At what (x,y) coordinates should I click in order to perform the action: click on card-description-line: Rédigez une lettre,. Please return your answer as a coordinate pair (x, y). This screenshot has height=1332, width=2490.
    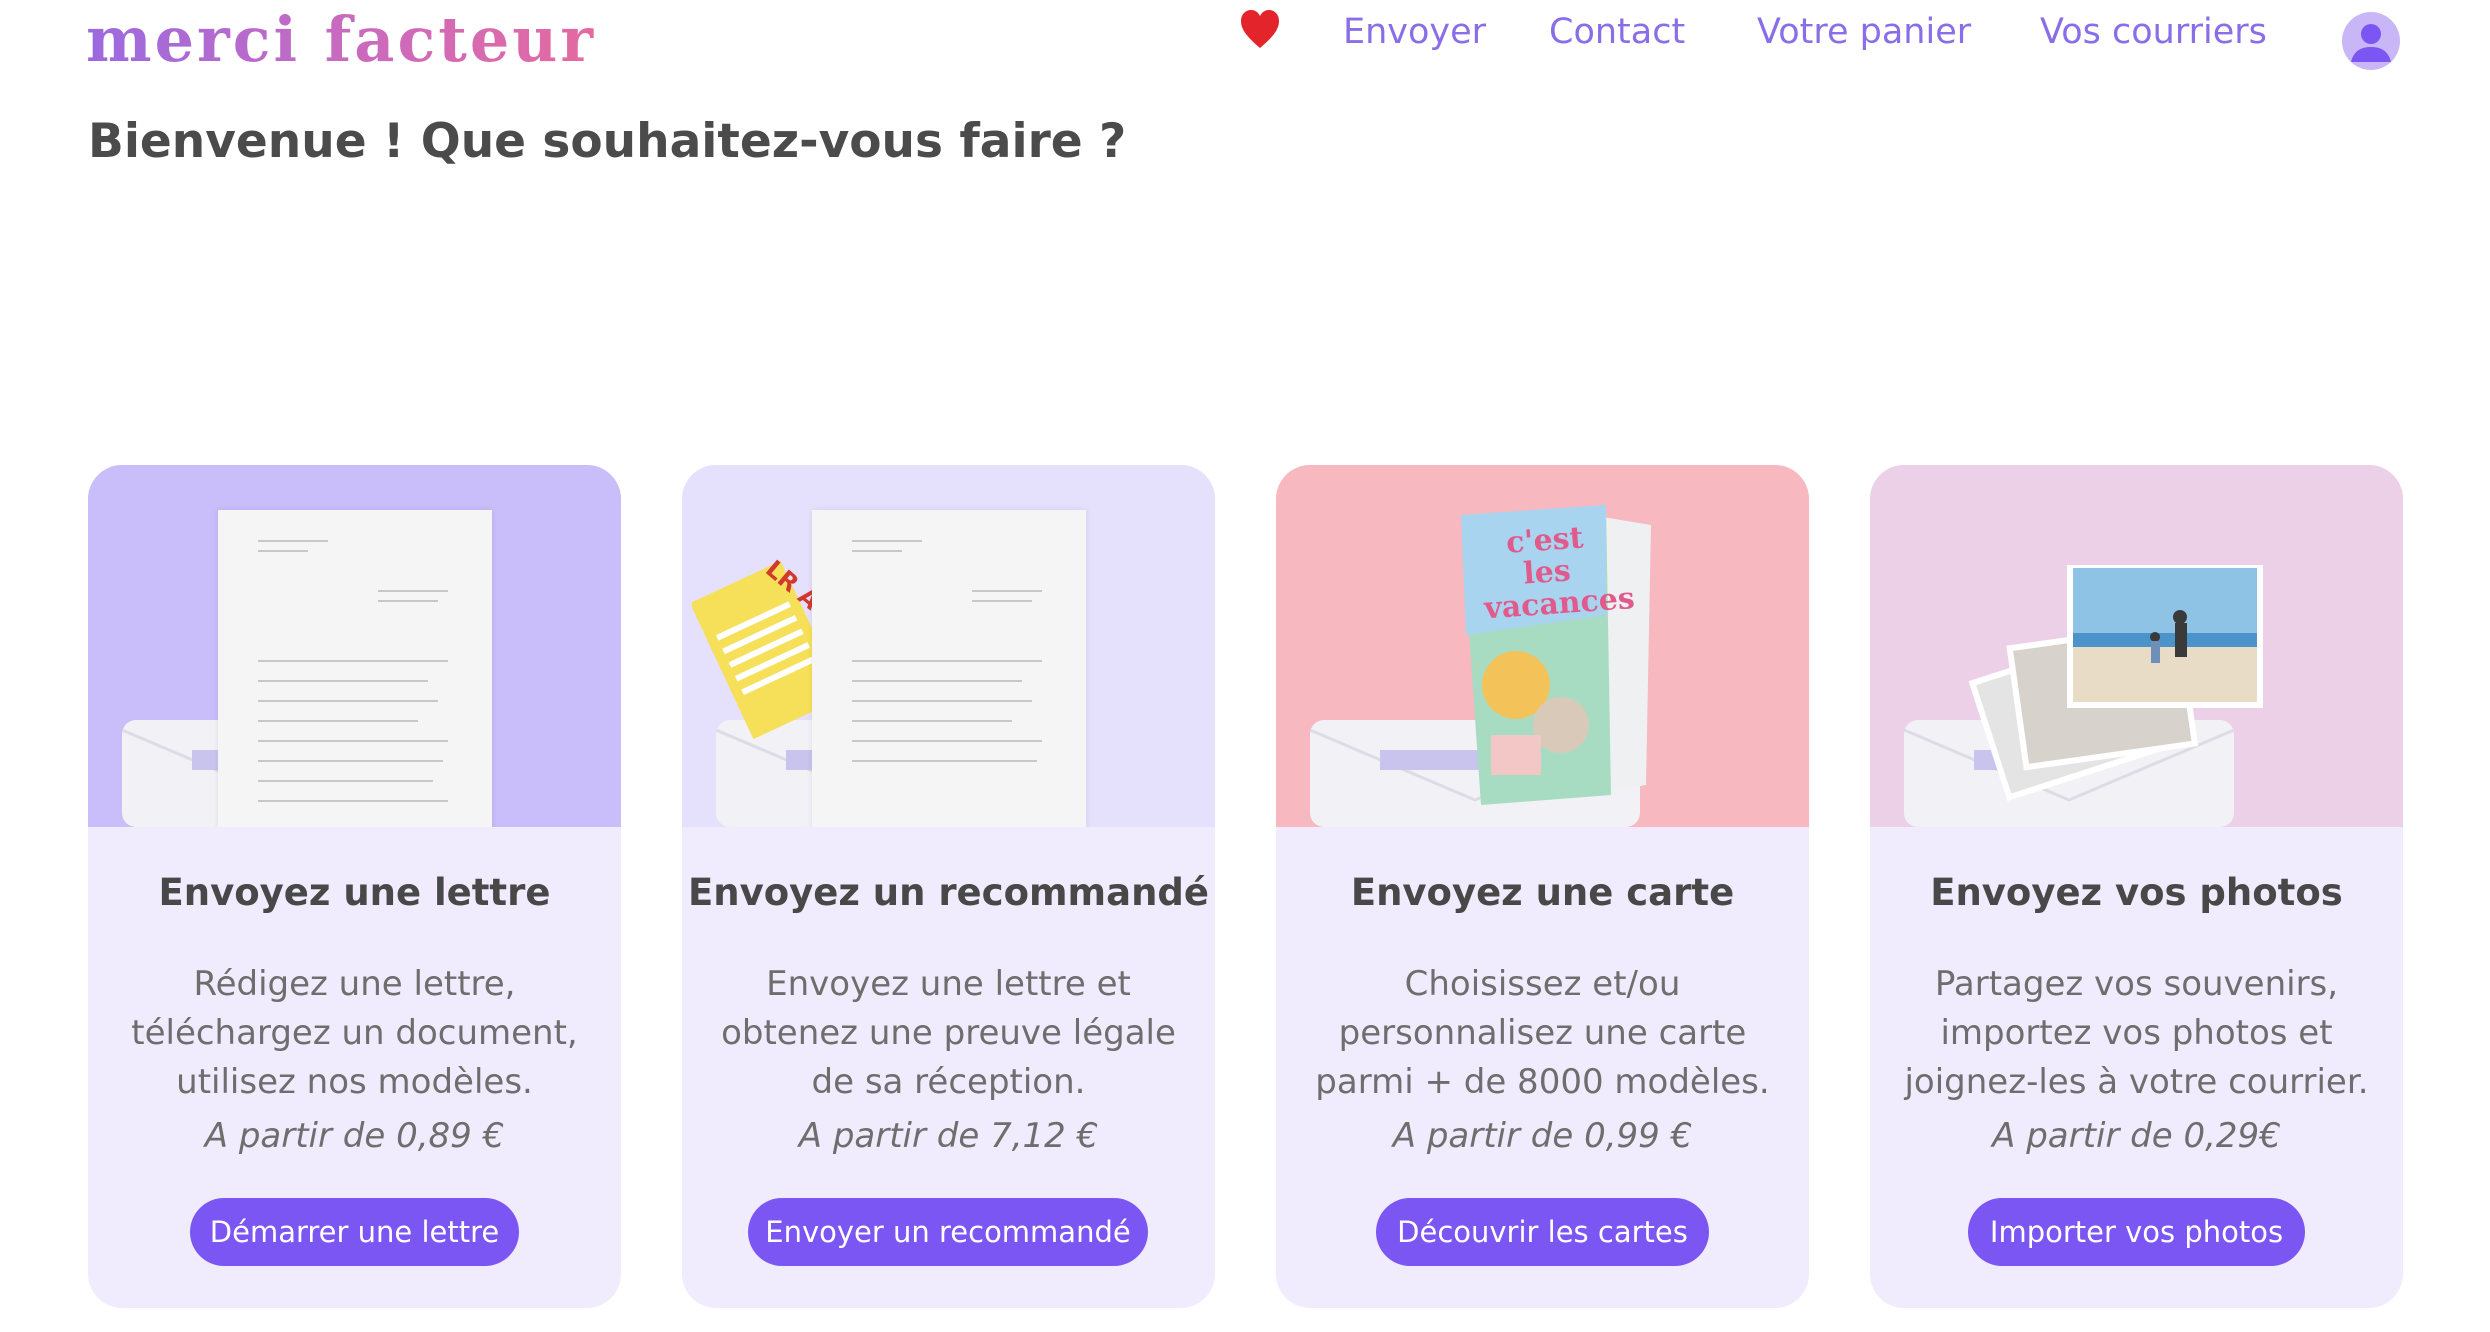
    Looking at the image, I should click on (354, 984).